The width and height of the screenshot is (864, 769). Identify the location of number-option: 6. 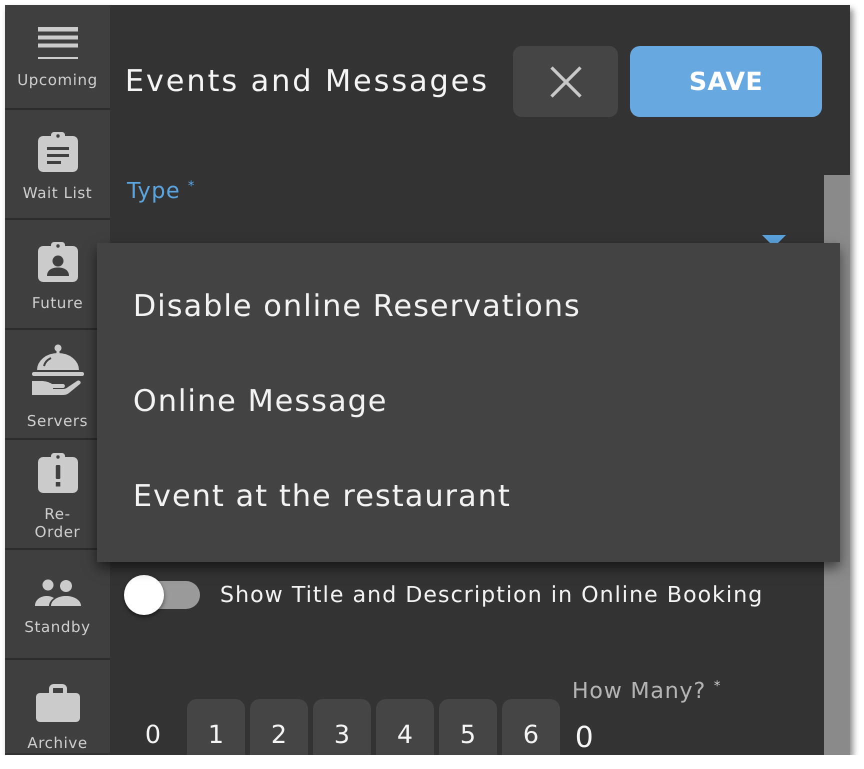
(531, 727).